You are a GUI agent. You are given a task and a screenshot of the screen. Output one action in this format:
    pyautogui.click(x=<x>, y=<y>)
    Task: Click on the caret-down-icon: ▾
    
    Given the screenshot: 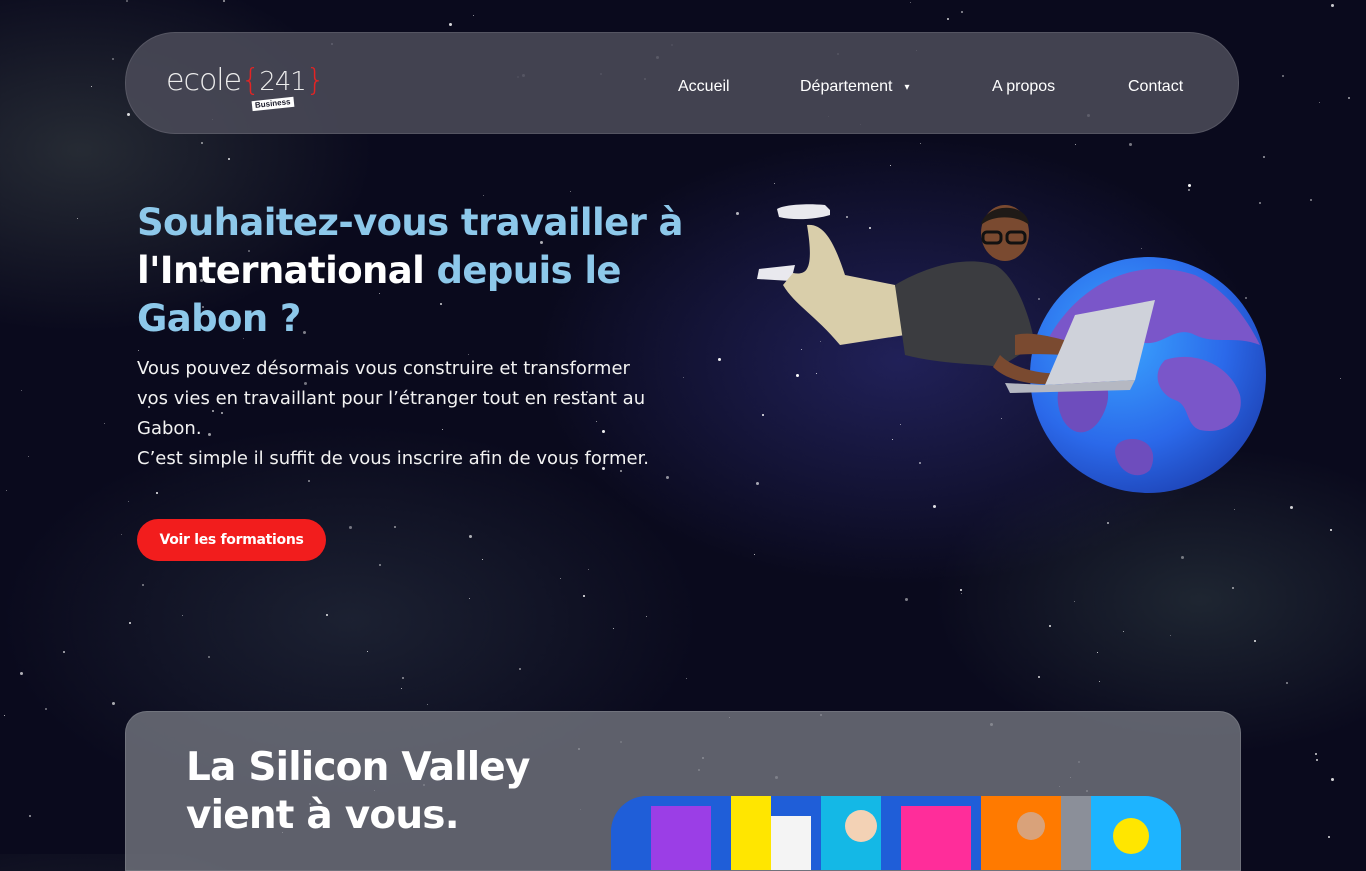 What is the action you would take?
    pyautogui.click(x=907, y=87)
    